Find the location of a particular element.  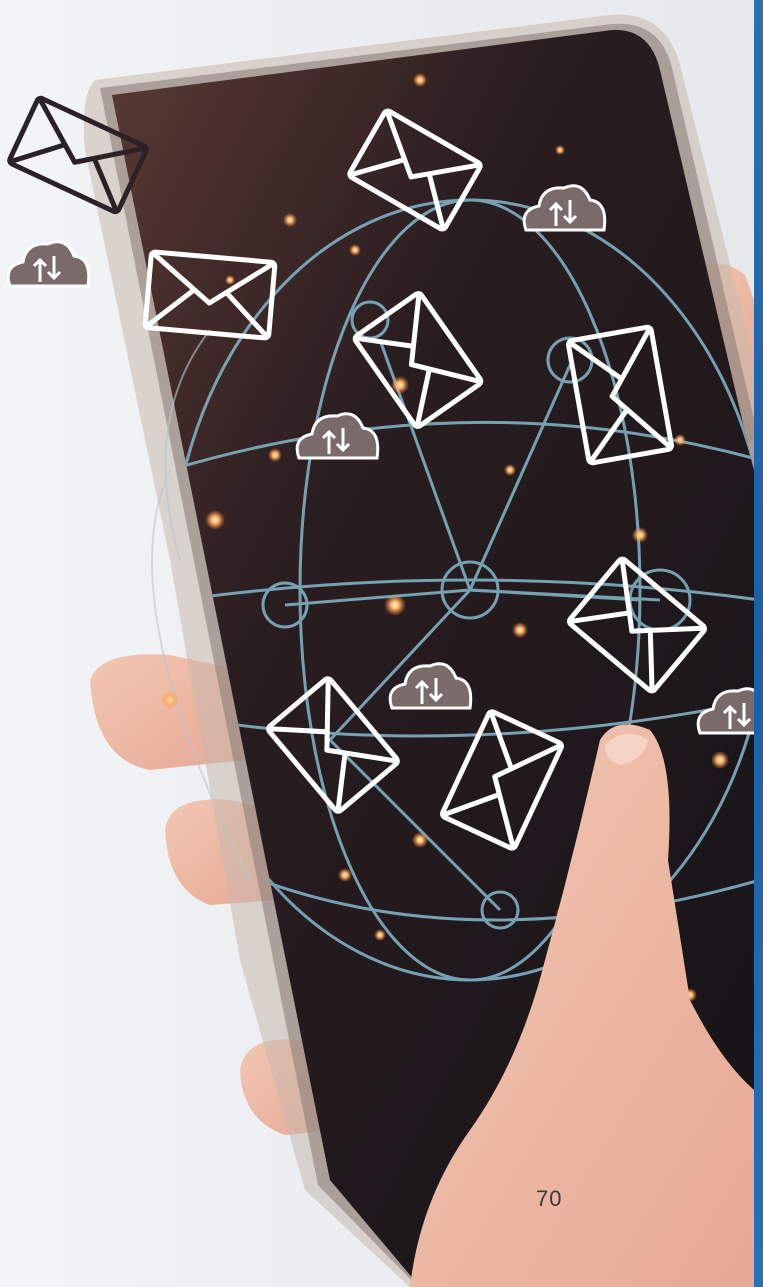

page-edge-bar is located at coordinates (758, 643).